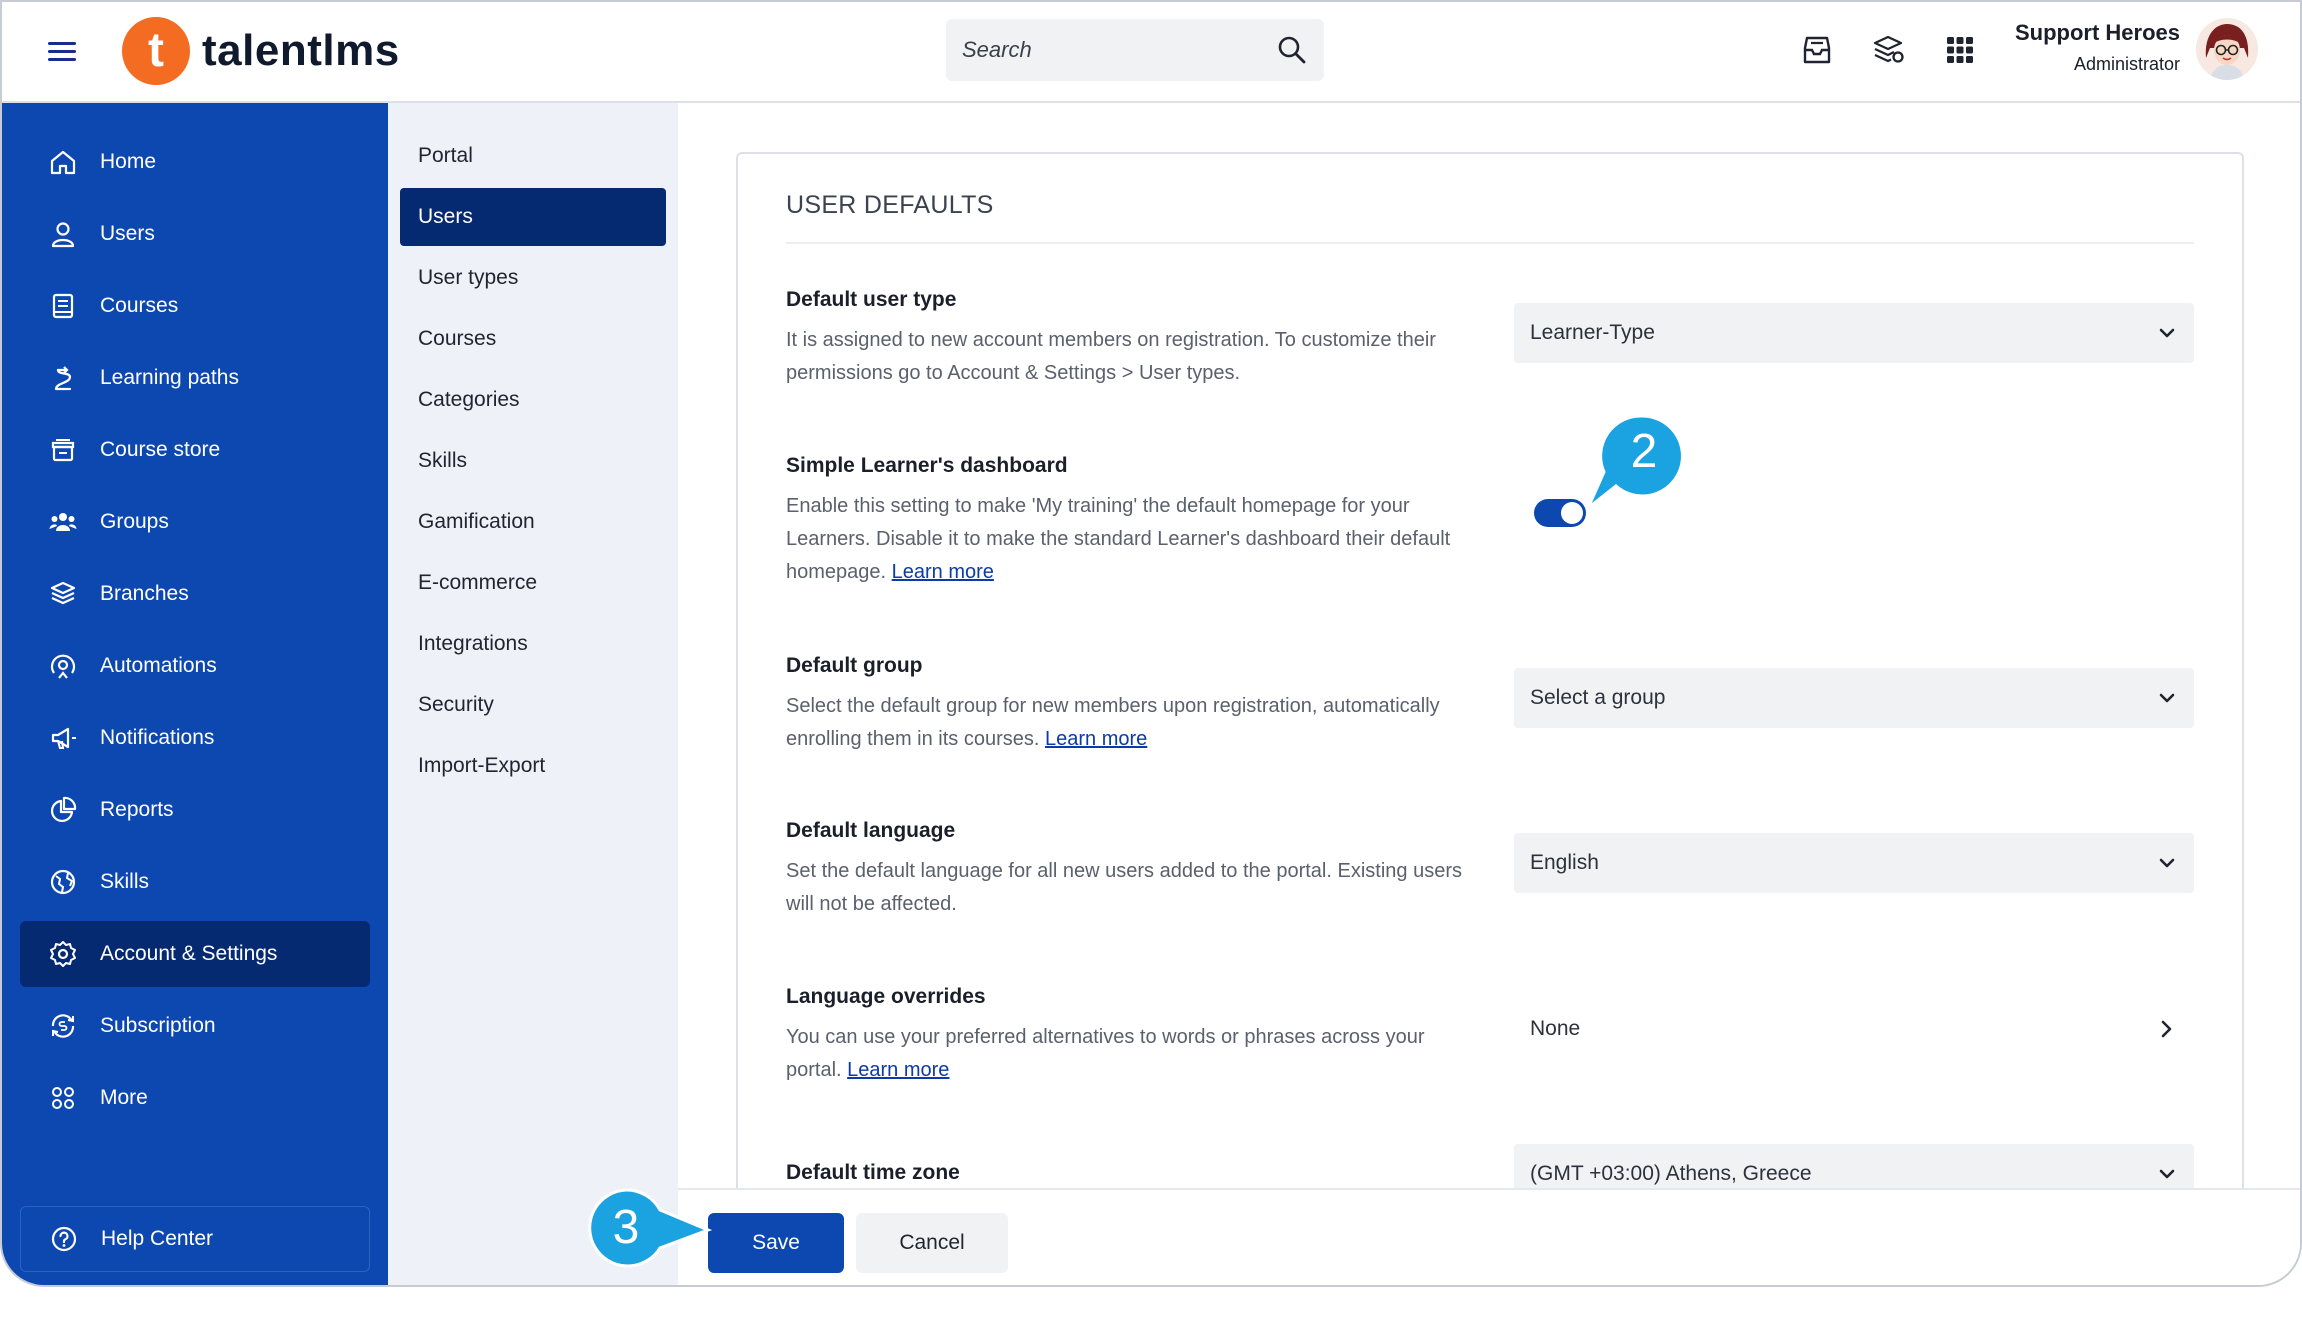 The height and width of the screenshot is (1329, 2302). I want to click on avatar, so click(2227, 49).